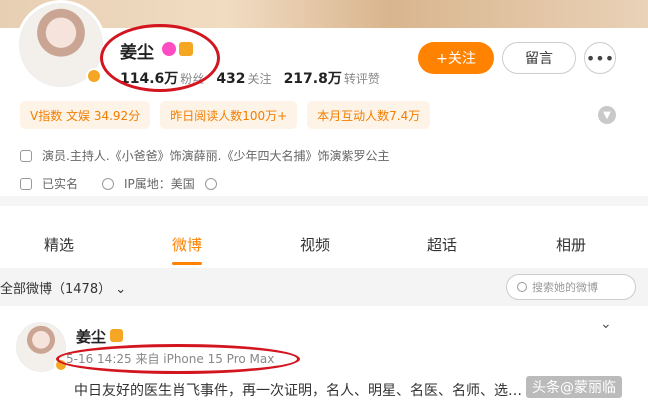 This screenshot has width=648, height=404. I want to click on follow-button: +关注, so click(456, 58).